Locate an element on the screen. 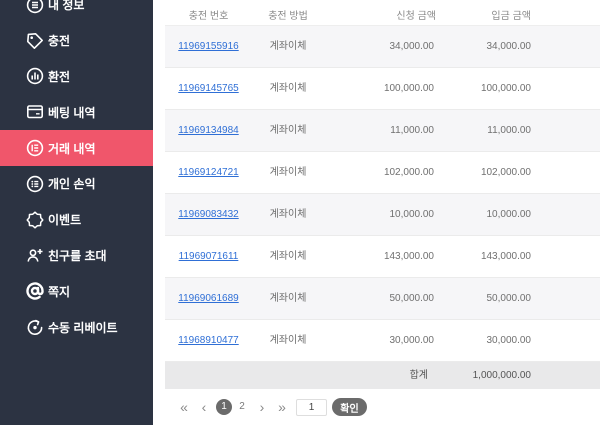  requested-amount: 10,000.00 is located at coordinates (412, 214).